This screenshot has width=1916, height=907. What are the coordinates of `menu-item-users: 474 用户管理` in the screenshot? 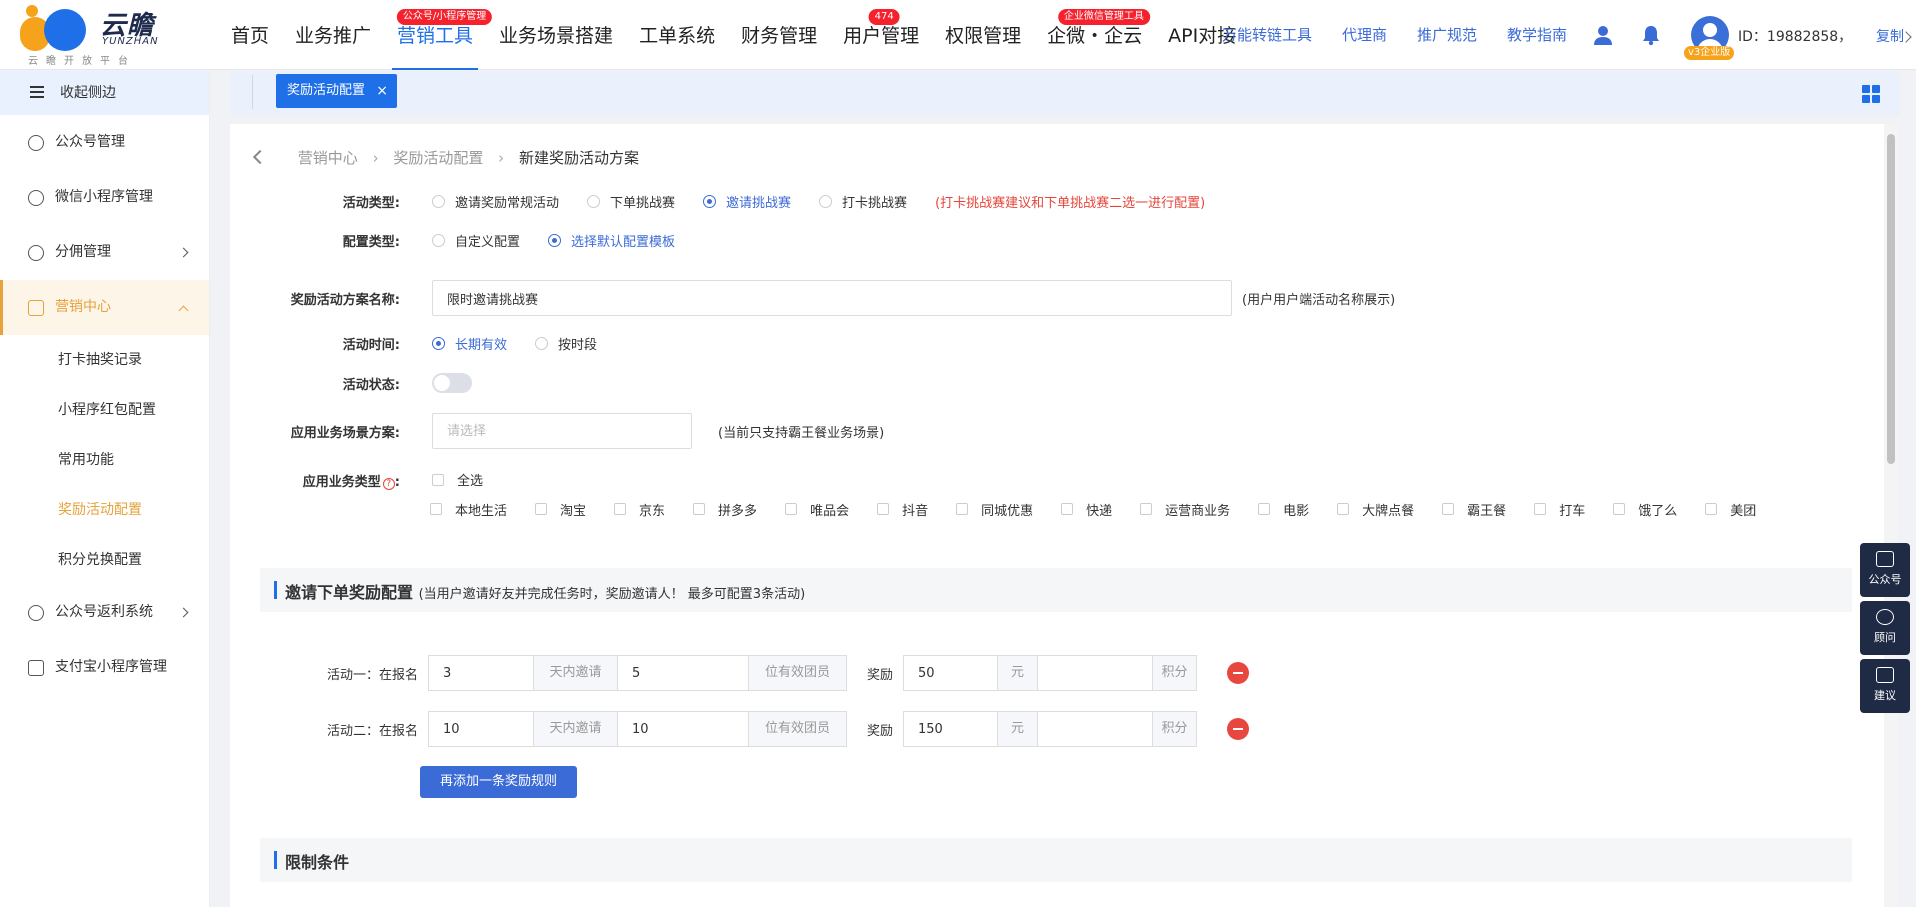 It's located at (881, 35).